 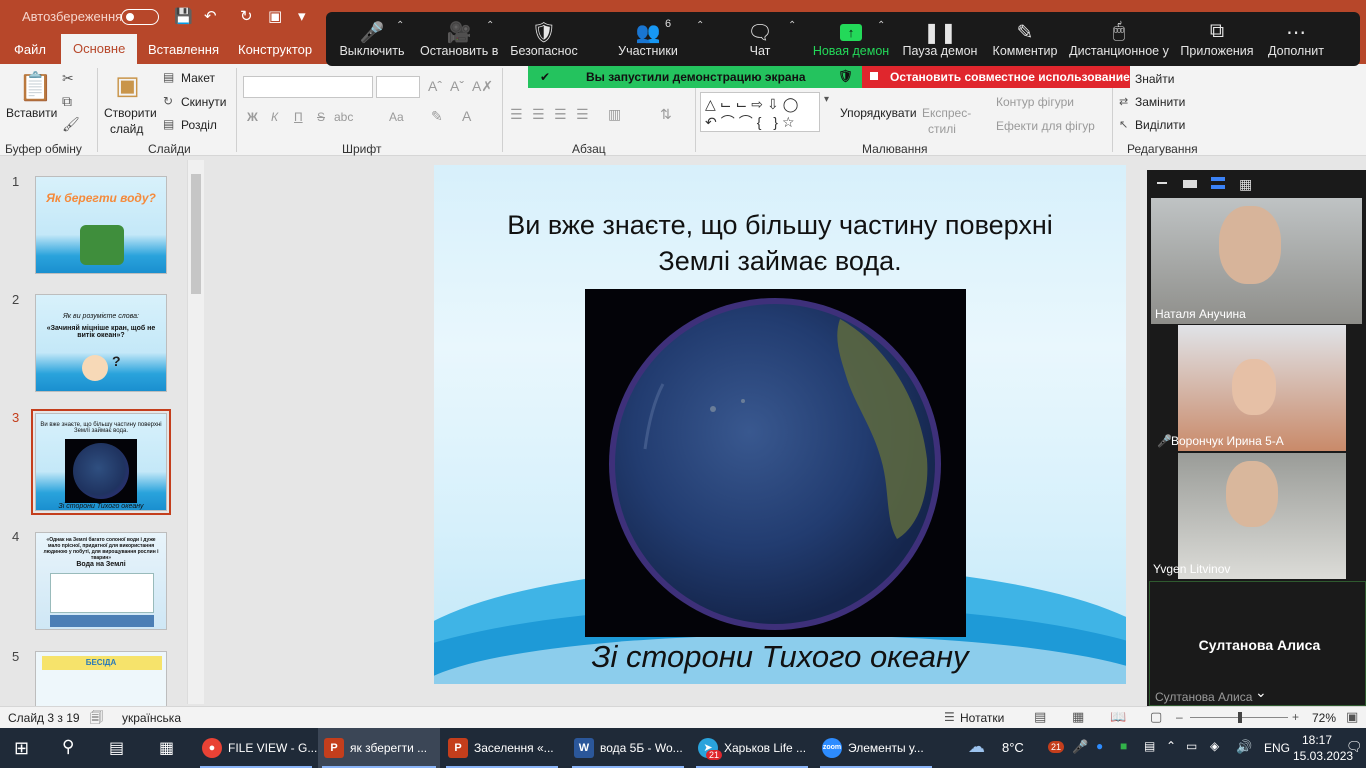 I want to click on share-options-caret: ⌃, so click(x=881, y=25).